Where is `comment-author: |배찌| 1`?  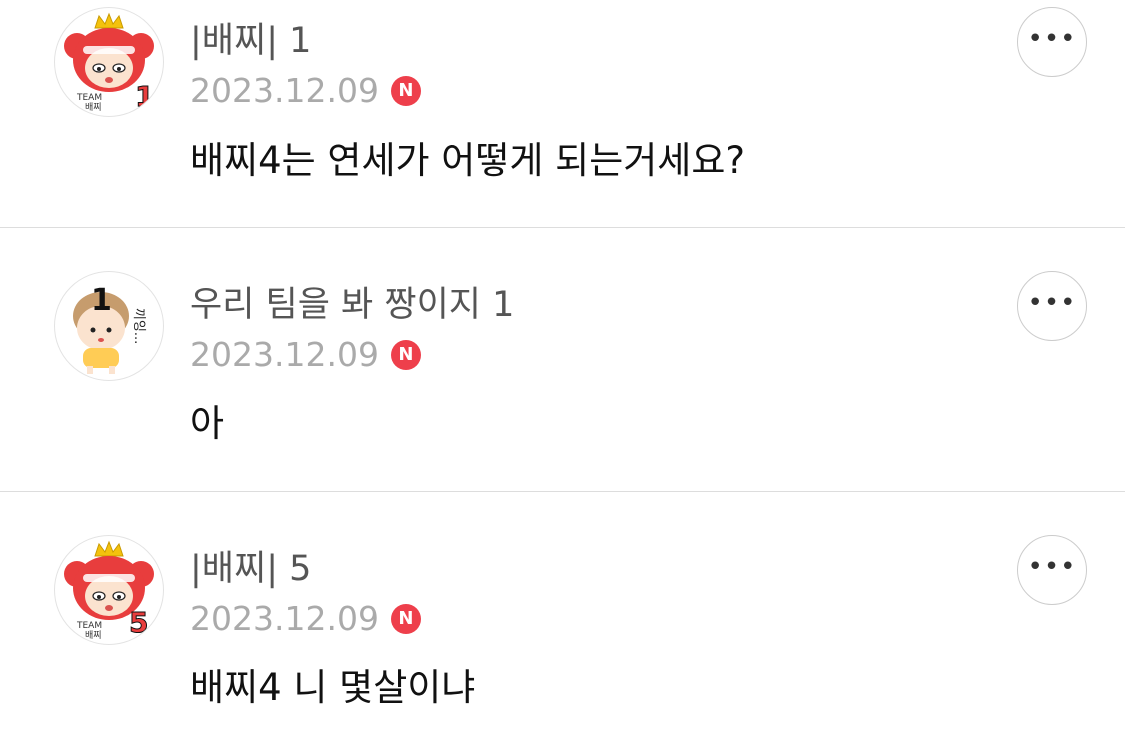
comment-author: |배찌| 1 is located at coordinates (250, 41).